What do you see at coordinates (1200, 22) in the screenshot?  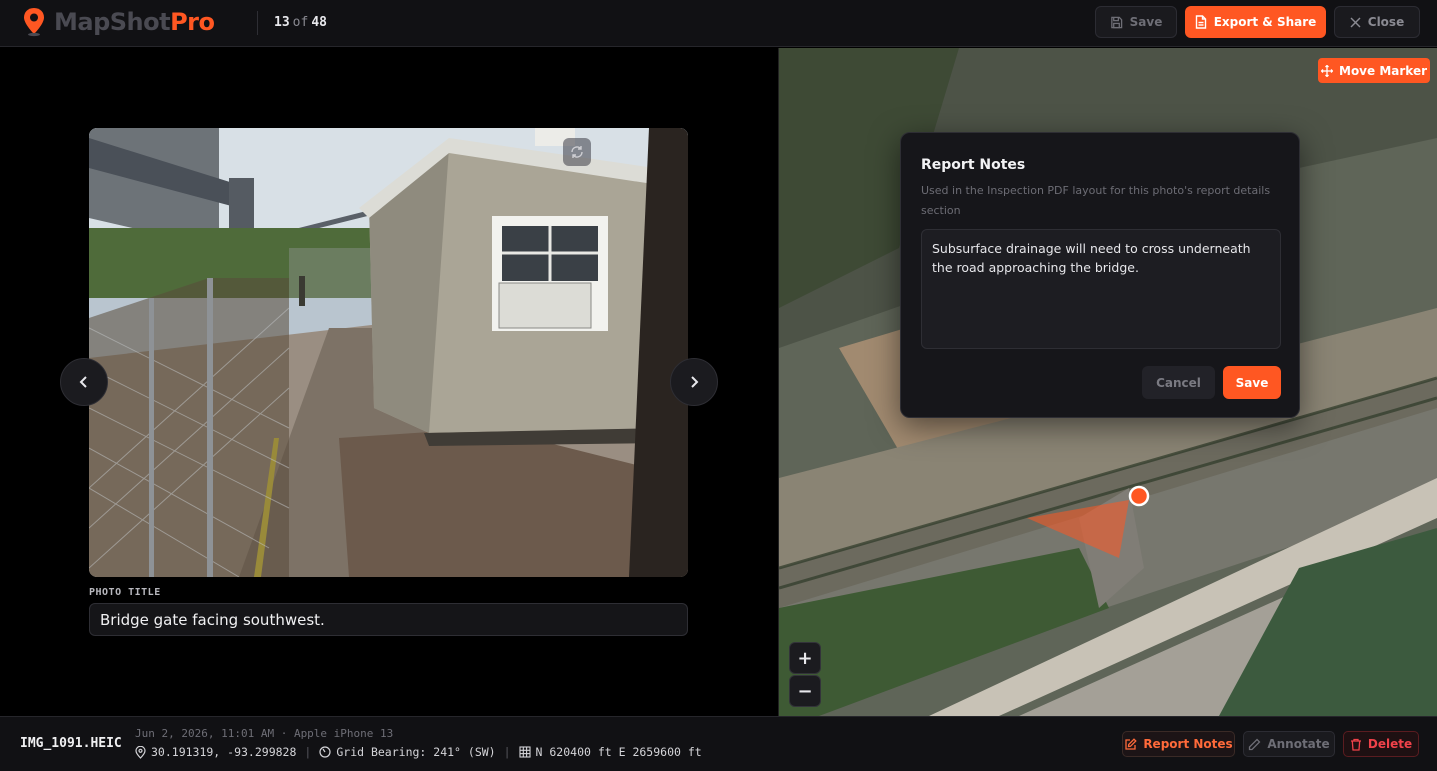 I see `document-icon` at bounding box center [1200, 22].